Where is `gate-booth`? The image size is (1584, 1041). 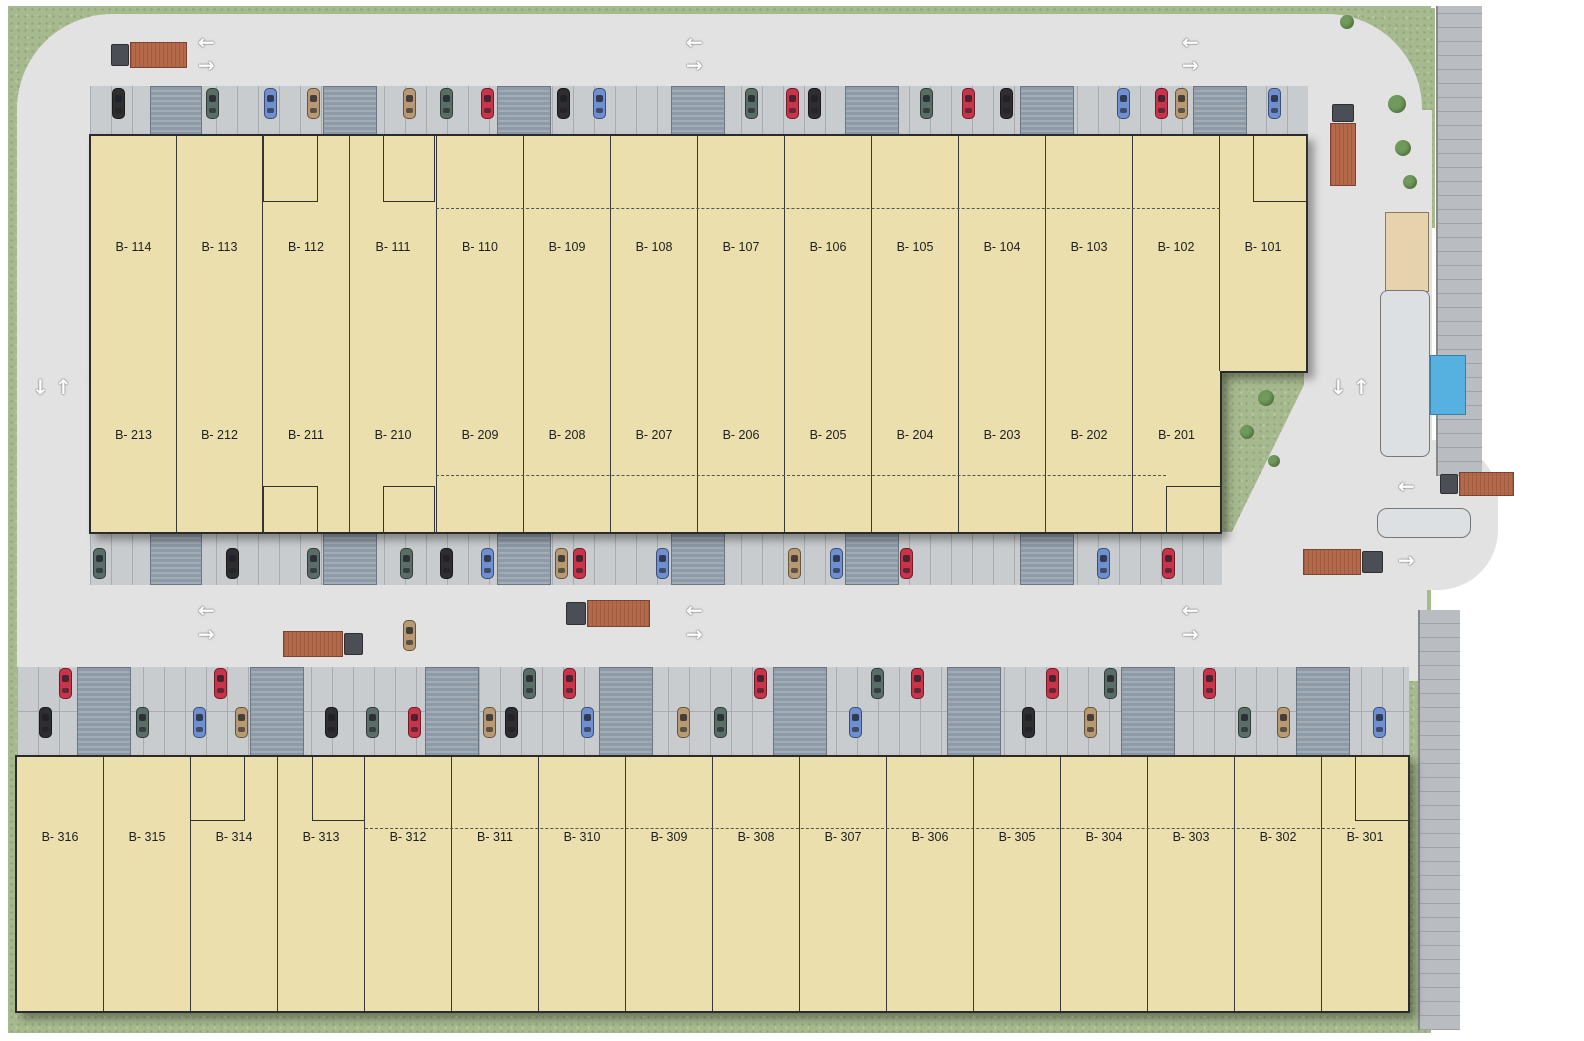
gate-booth is located at coordinates (1424, 523).